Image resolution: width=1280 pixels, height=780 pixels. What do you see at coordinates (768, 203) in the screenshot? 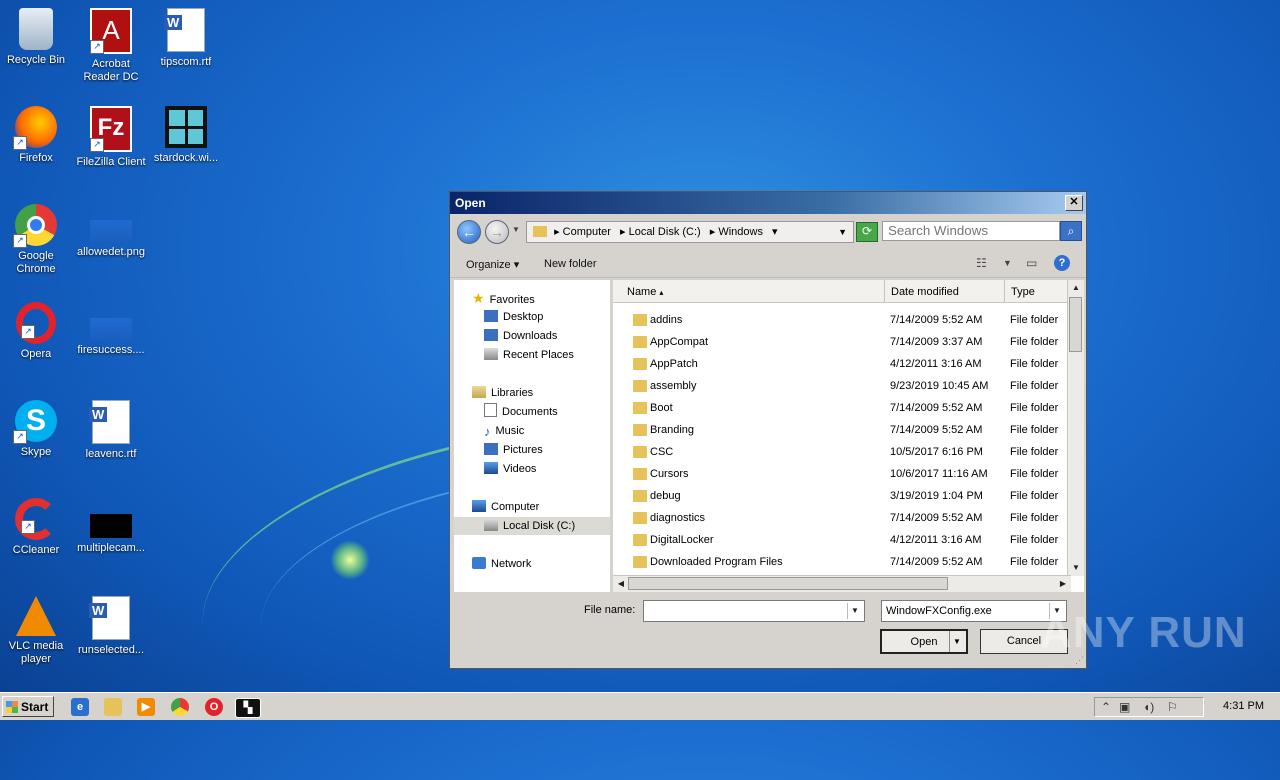
I see `dialog-titlebar: Open ✕` at bounding box center [768, 203].